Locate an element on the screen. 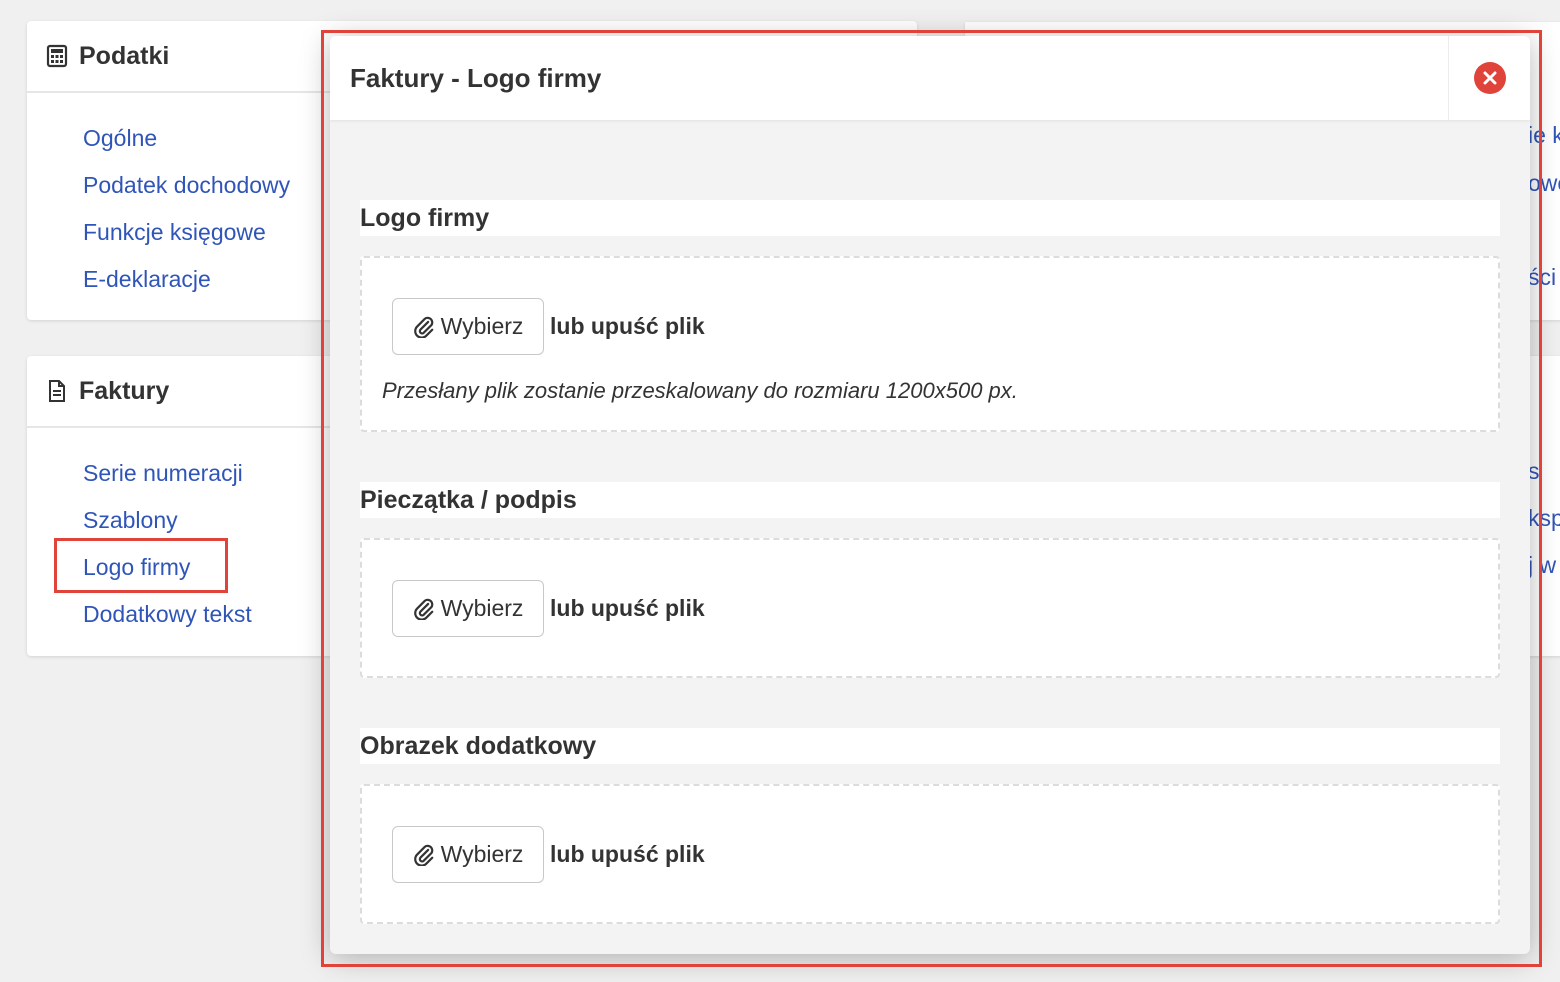 Image resolution: width=1560 pixels, height=982 pixels. section-title-obrazek-dodatkowy: Obrazek dodatkowy is located at coordinates (930, 746).